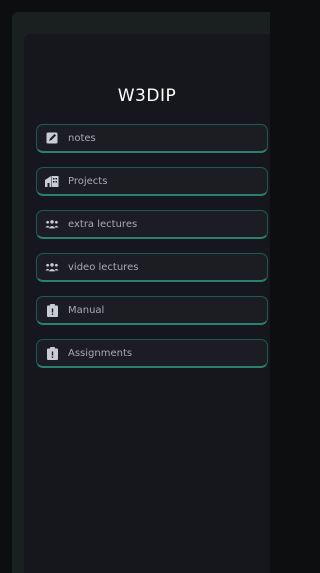 The image size is (320, 573). Describe the element at coordinates (52, 181) in the screenshot. I see `building-icon` at that location.